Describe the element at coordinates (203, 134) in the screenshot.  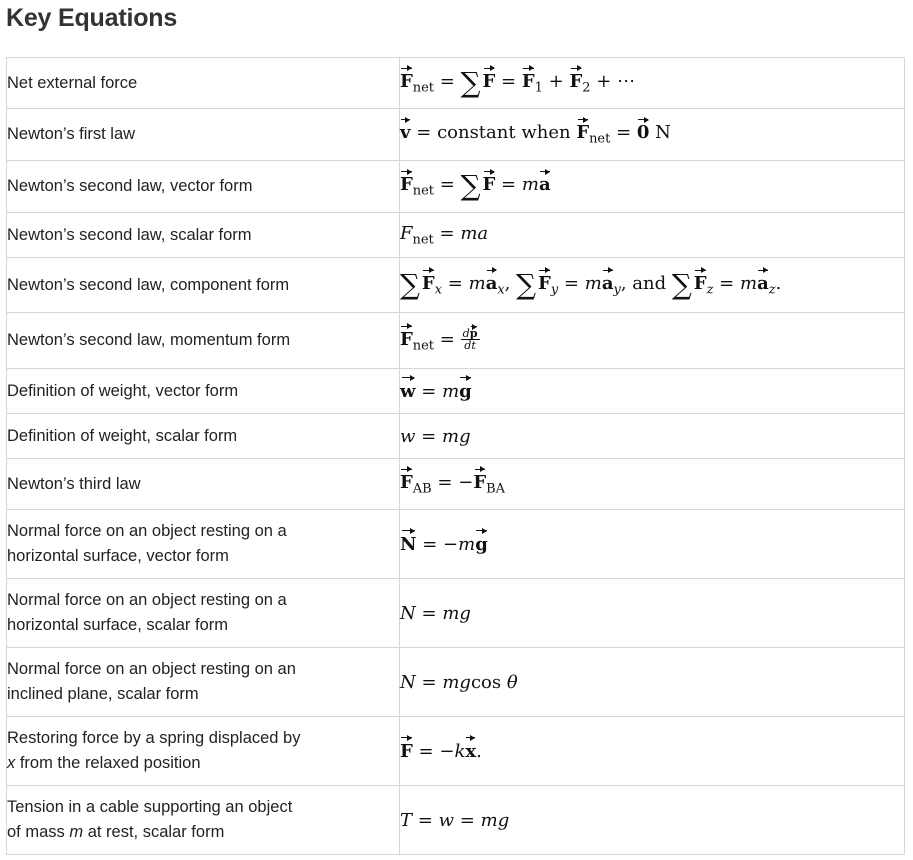
I see `equation-description: Newton’s first law` at that location.